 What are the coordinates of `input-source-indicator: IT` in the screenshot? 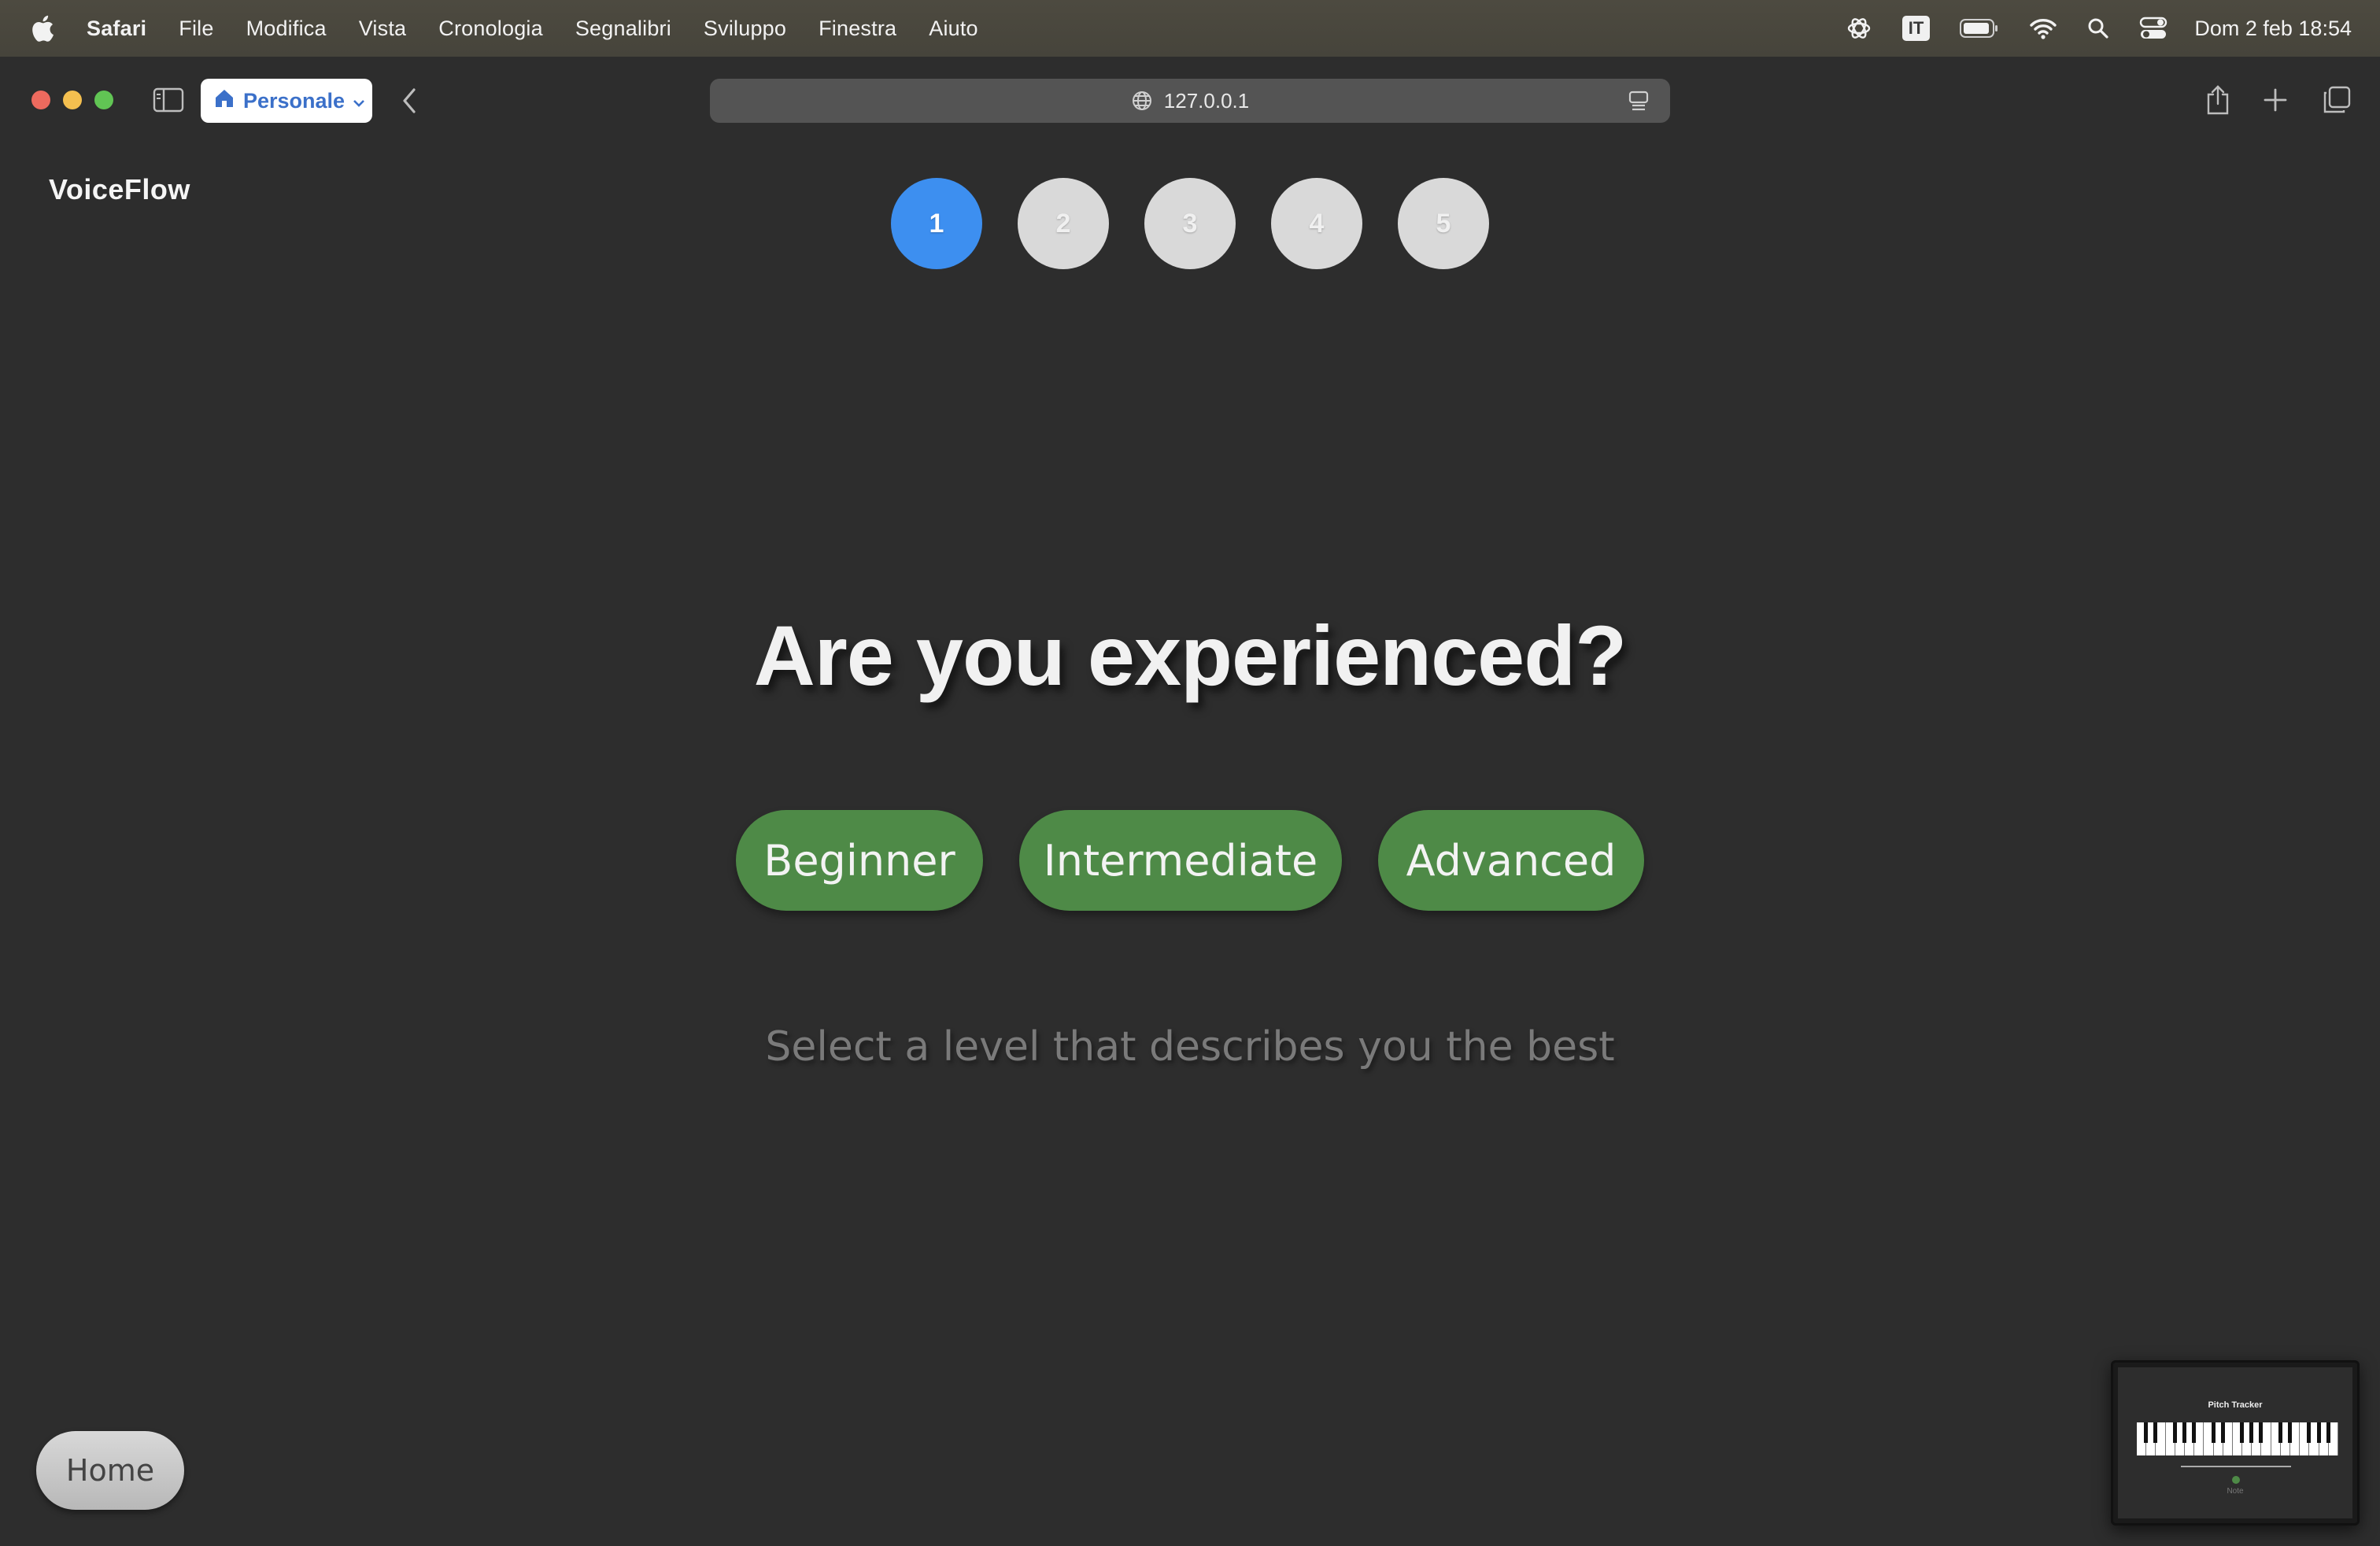 It's located at (1916, 28).